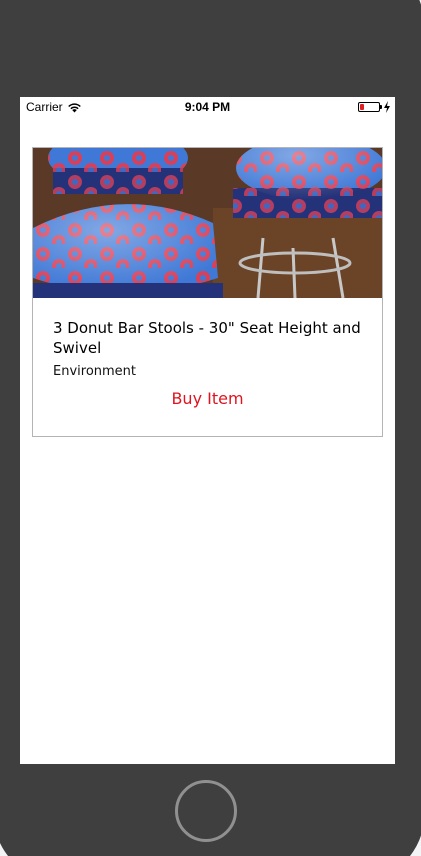 The width and height of the screenshot is (421, 856). I want to click on buy-item-button: Buy Item, so click(207, 398).